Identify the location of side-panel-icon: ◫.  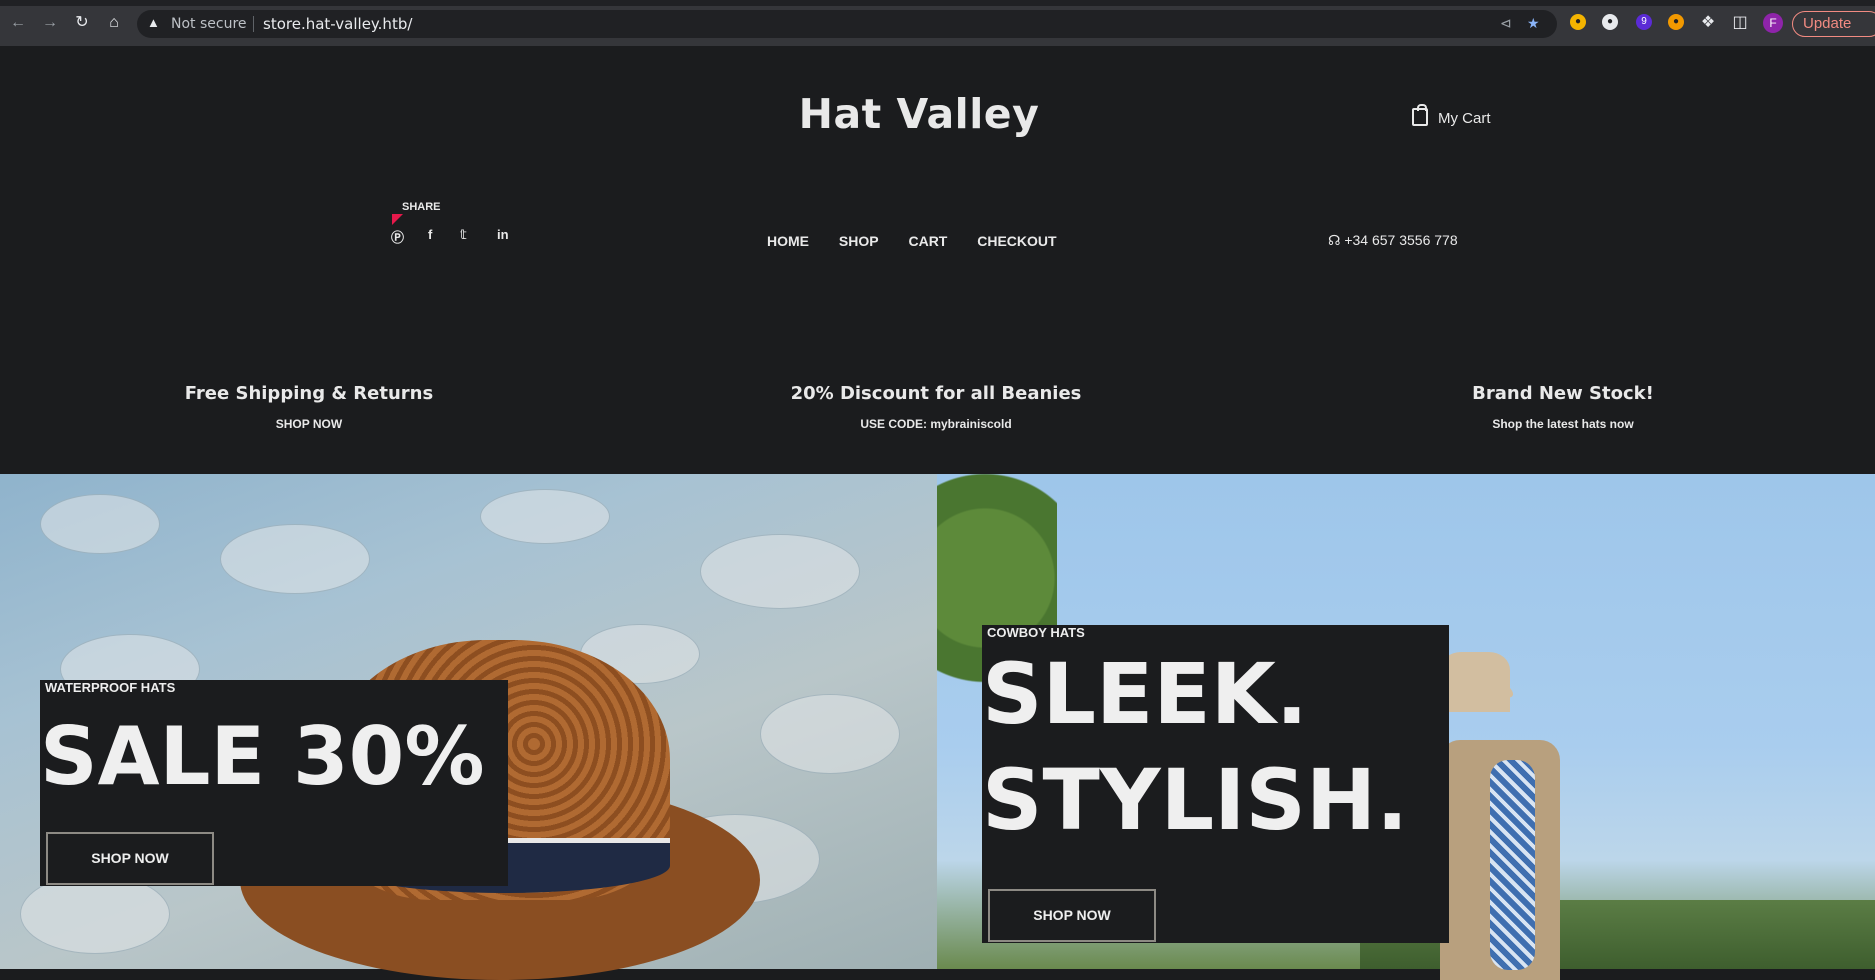
(1740, 23).